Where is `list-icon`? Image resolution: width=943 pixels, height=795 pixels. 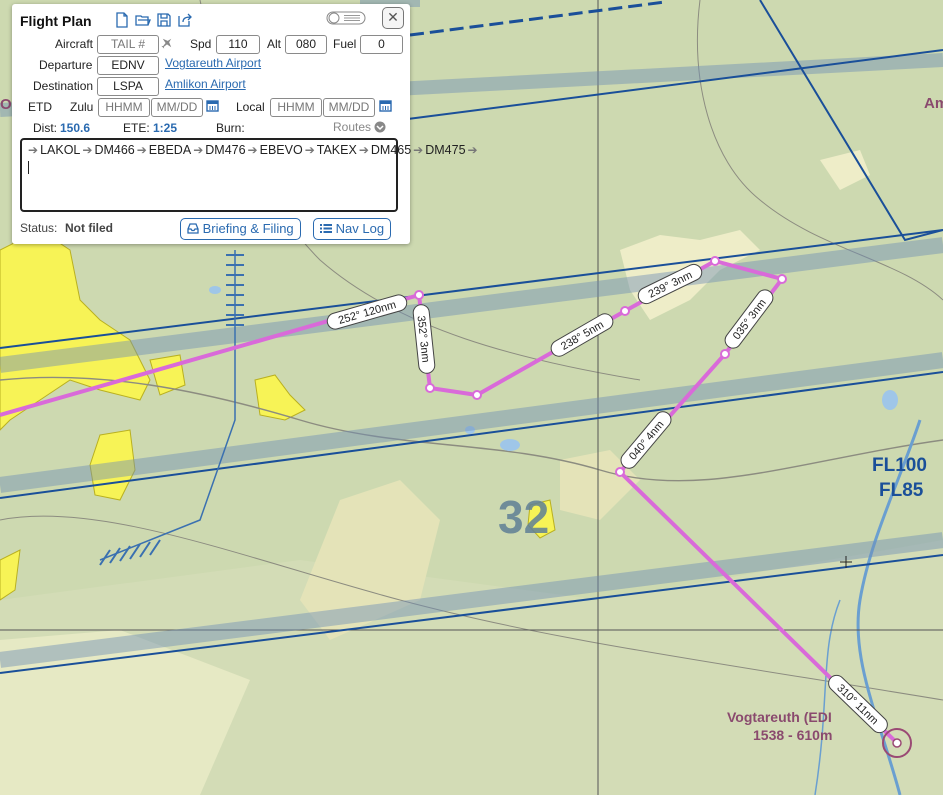 list-icon is located at coordinates (326, 228).